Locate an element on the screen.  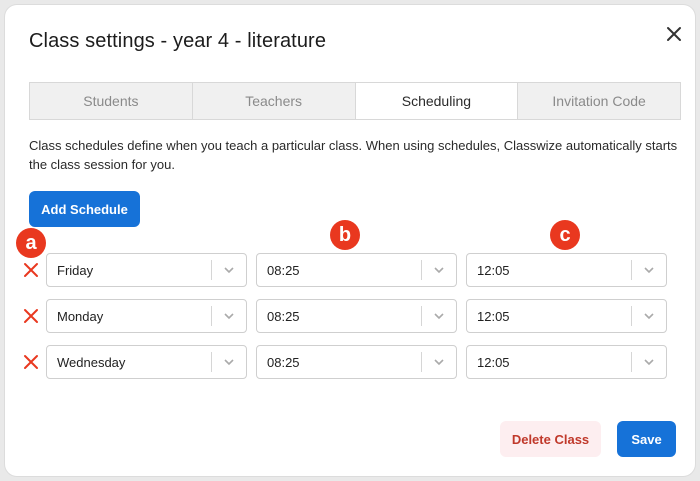
day-value: Monday is located at coordinates (80, 316).